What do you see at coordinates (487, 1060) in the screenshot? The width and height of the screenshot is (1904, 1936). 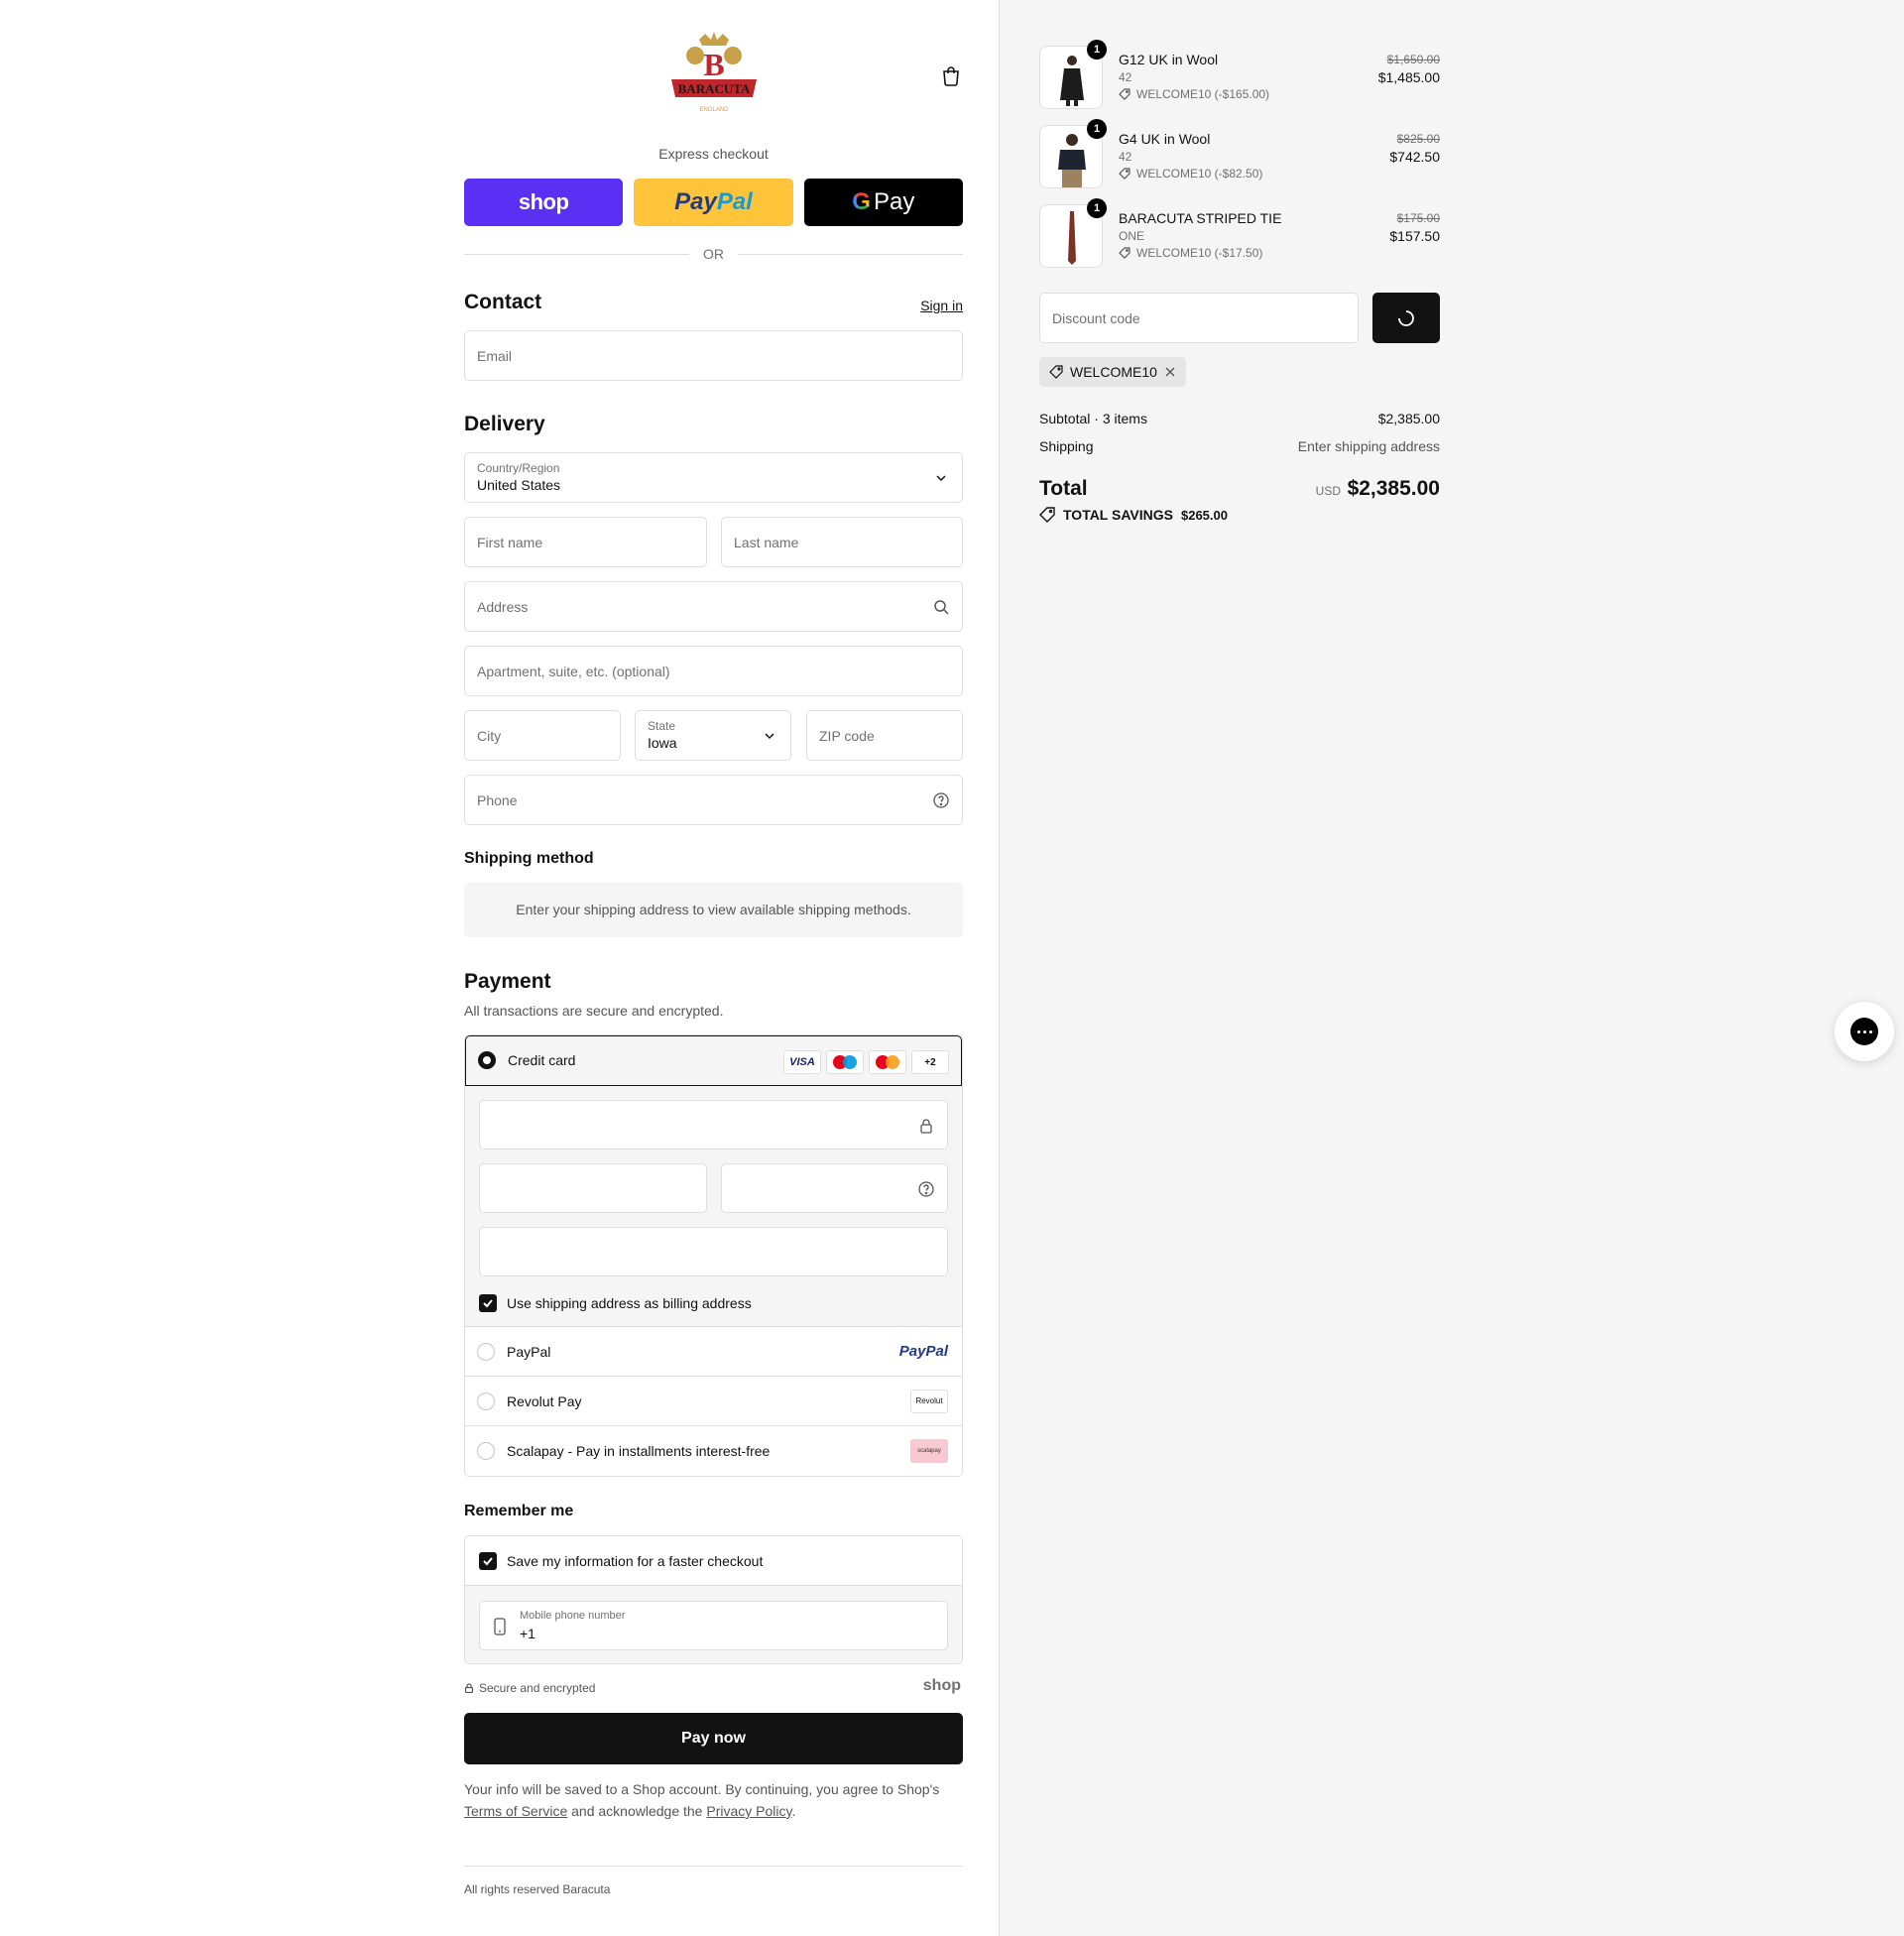 I see `credit-card-radio` at bounding box center [487, 1060].